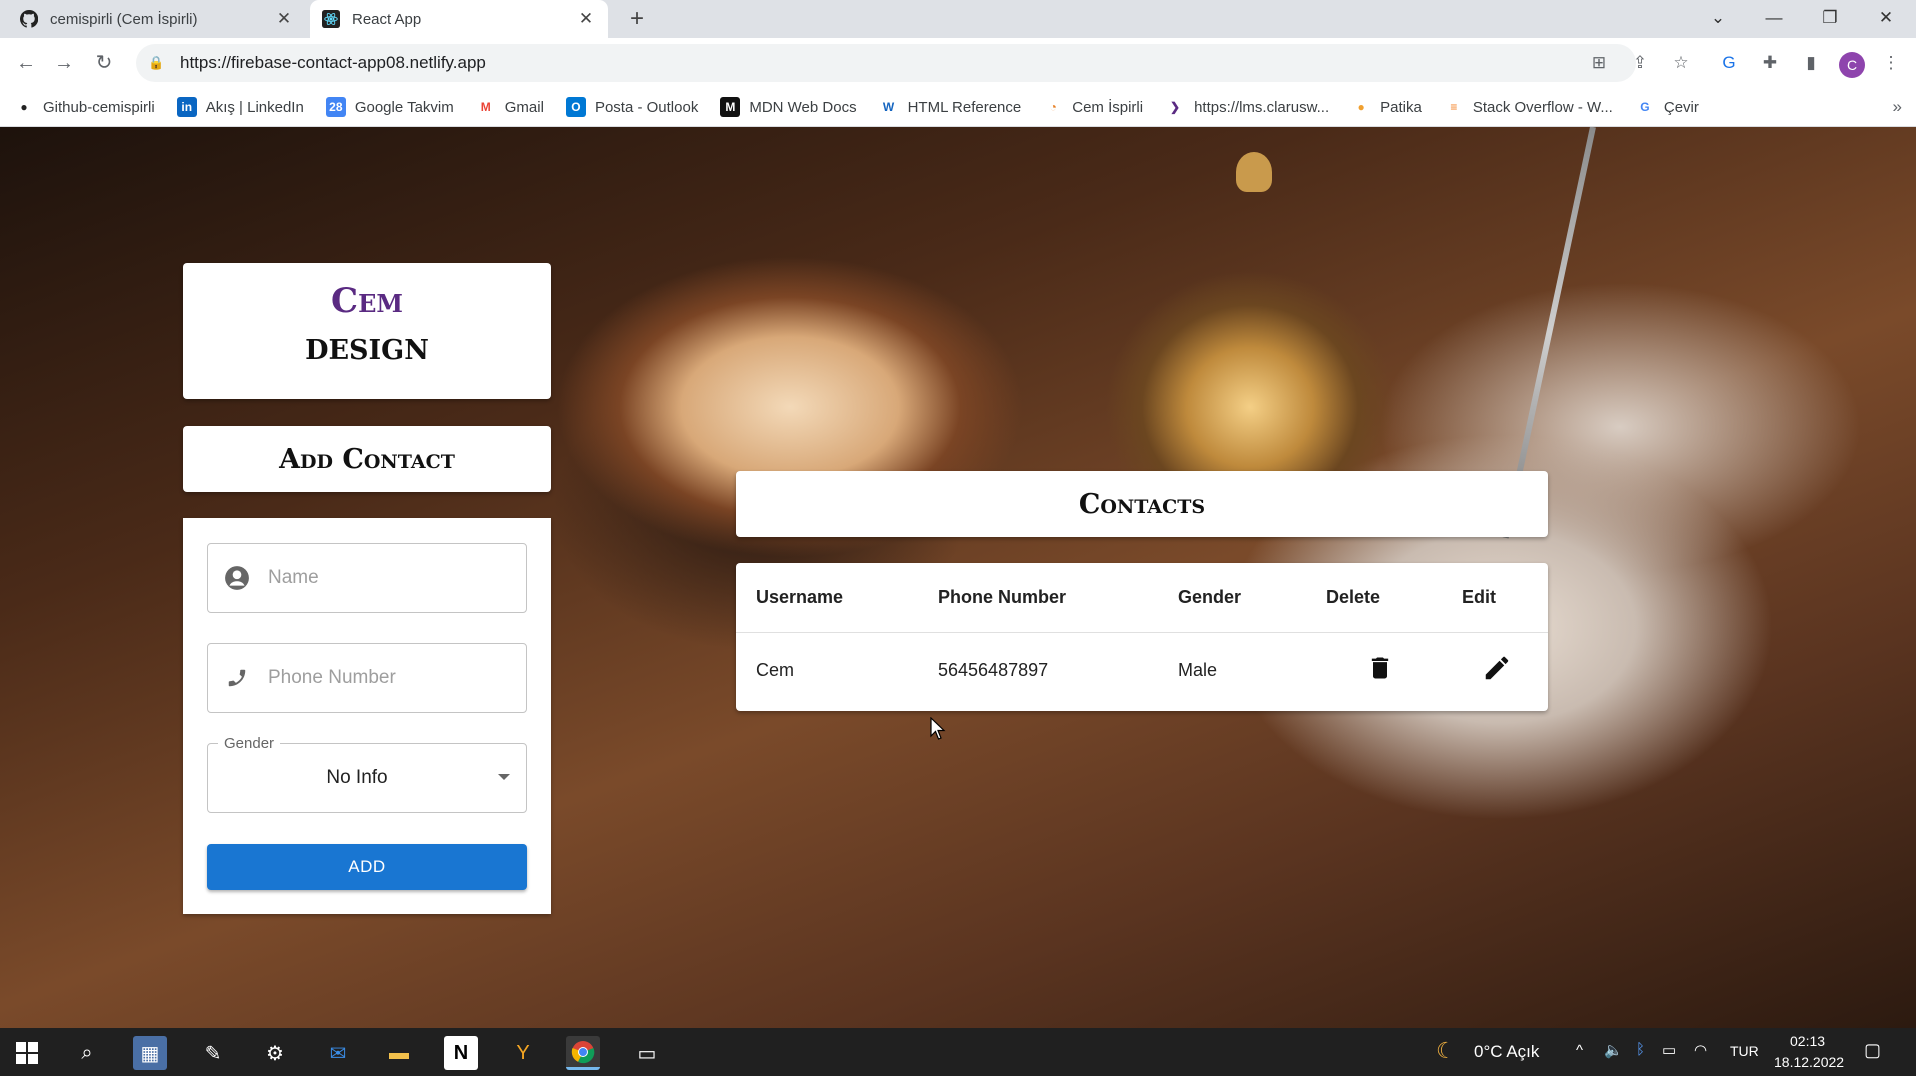 The width and height of the screenshot is (1916, 1076). What do you see at coordinates (646, 107) in the screenshot?
I see `bookmark-label: Posta - Outlook` at bounding box center [646, 107].